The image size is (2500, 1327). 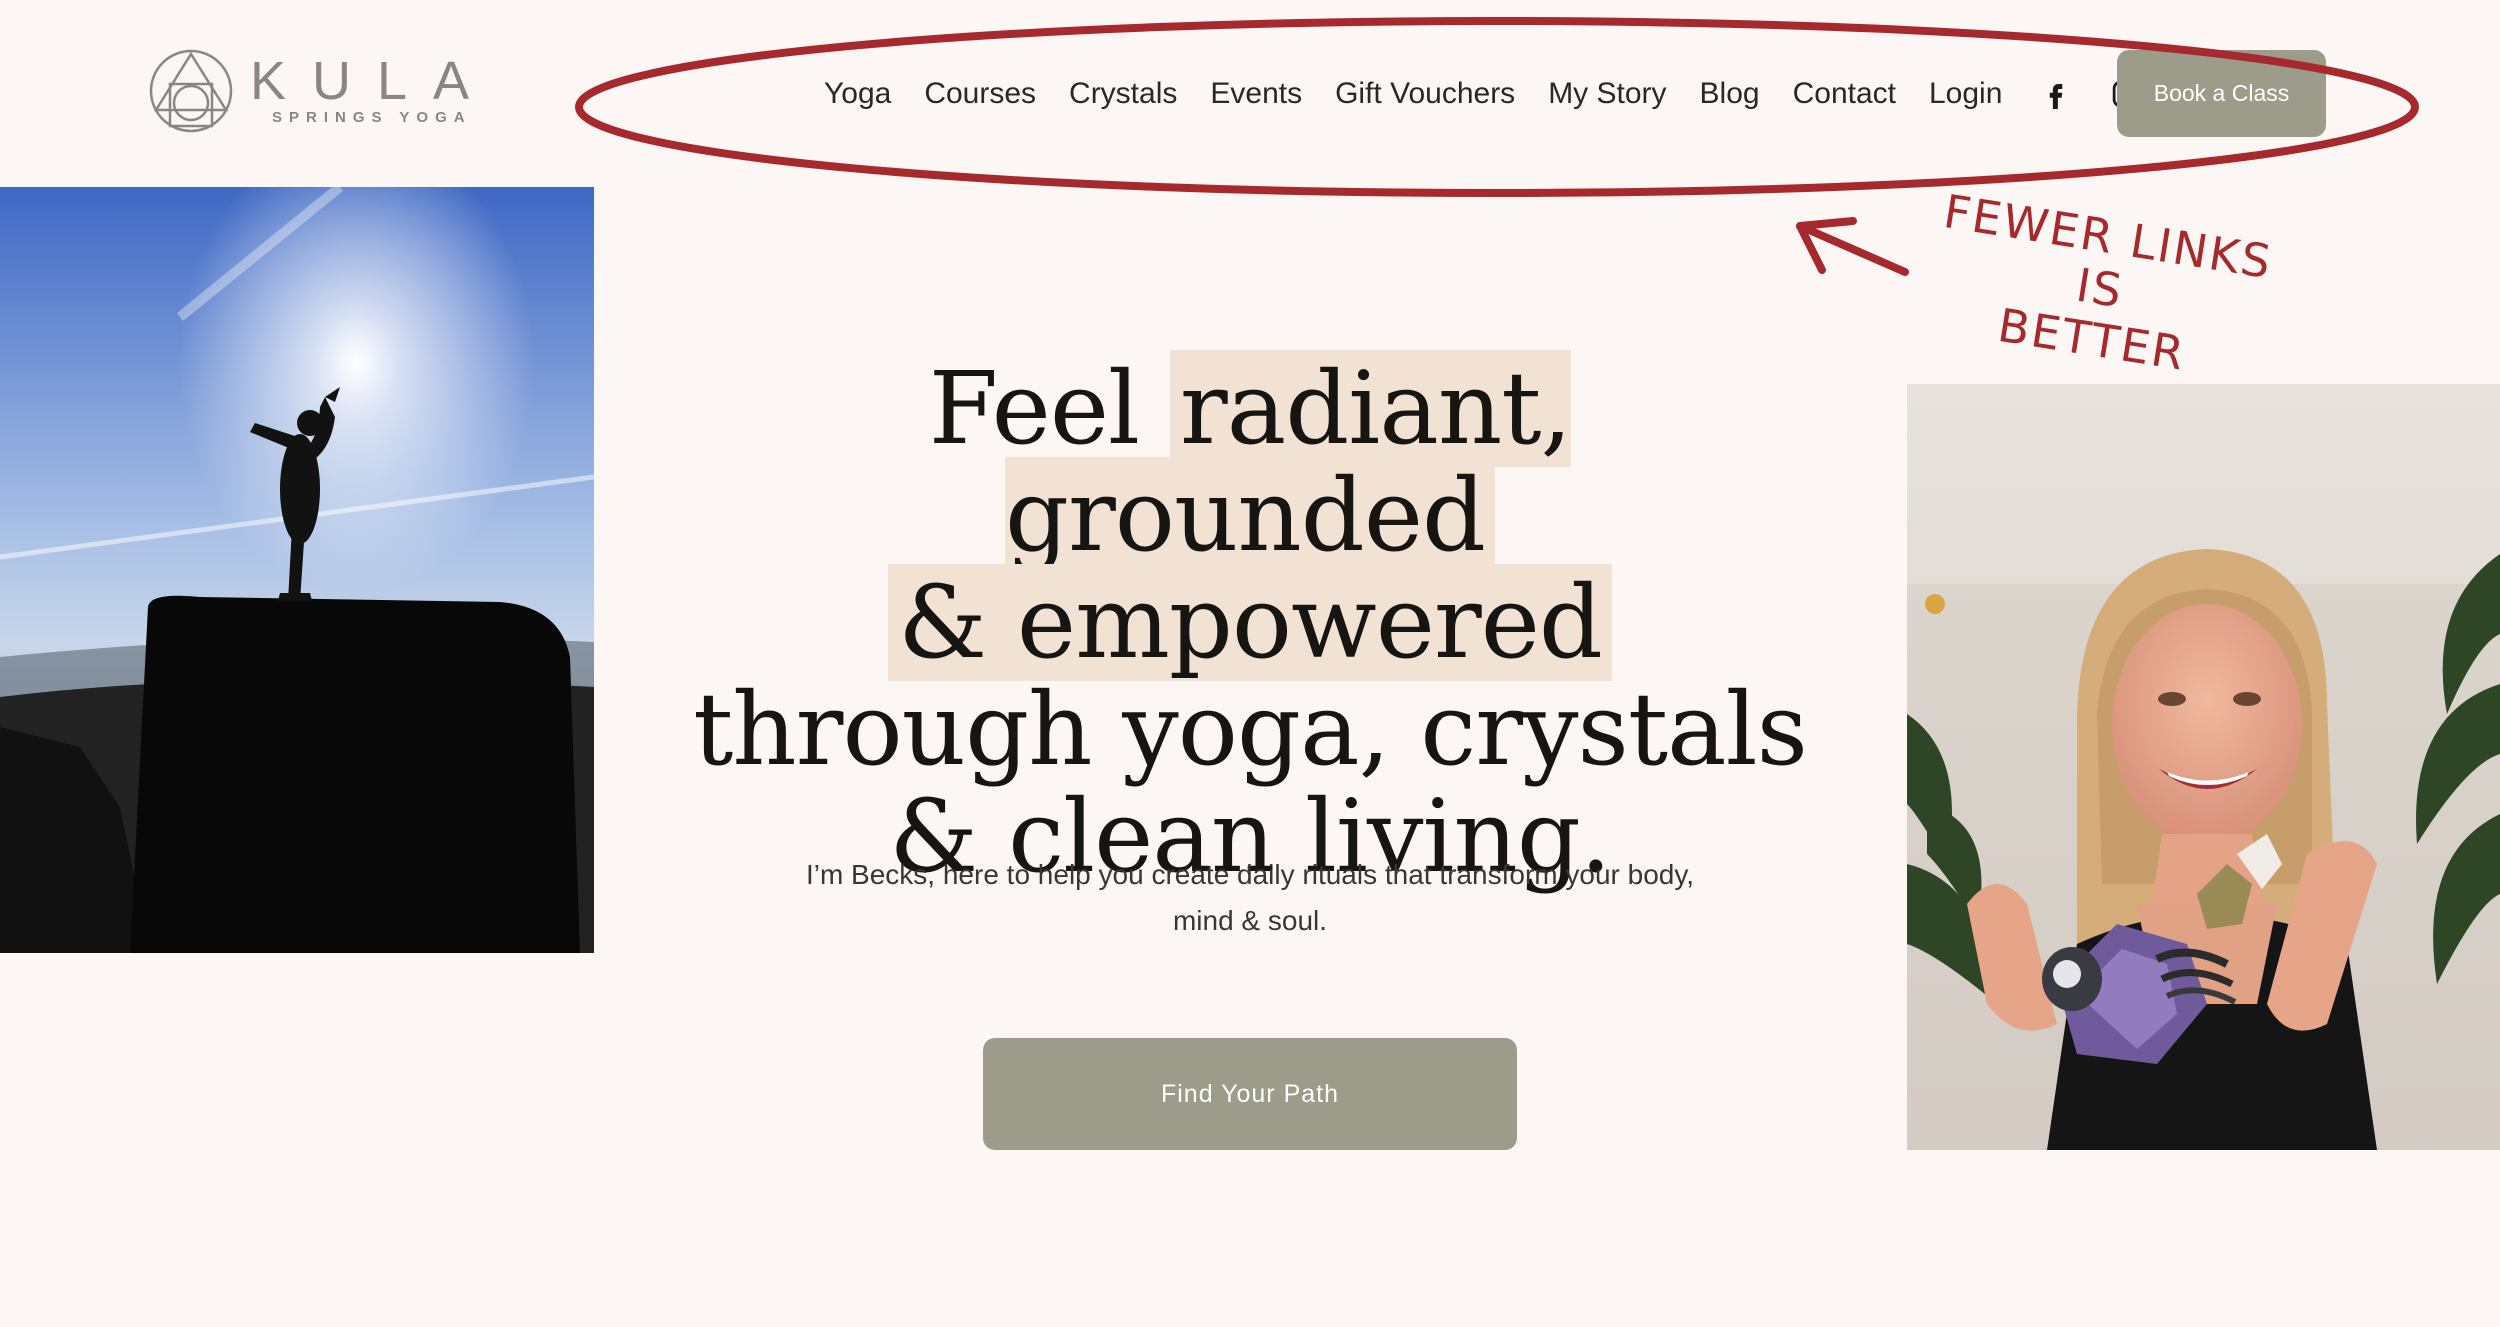 What do you see at coordinates (1123, 94) in the screenshot?
I see `nav-link-crystals: Crystals` at bounding box center [1123, 94].